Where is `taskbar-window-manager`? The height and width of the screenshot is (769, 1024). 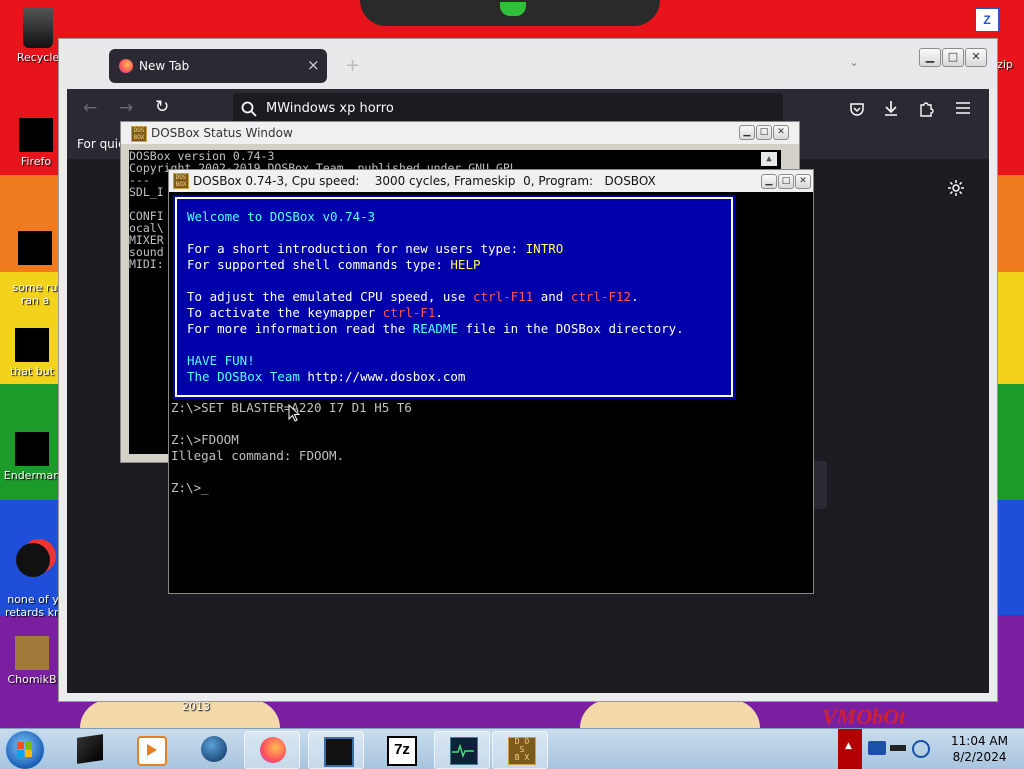
taskbar-window-manager is located at coordinates (336, 750).